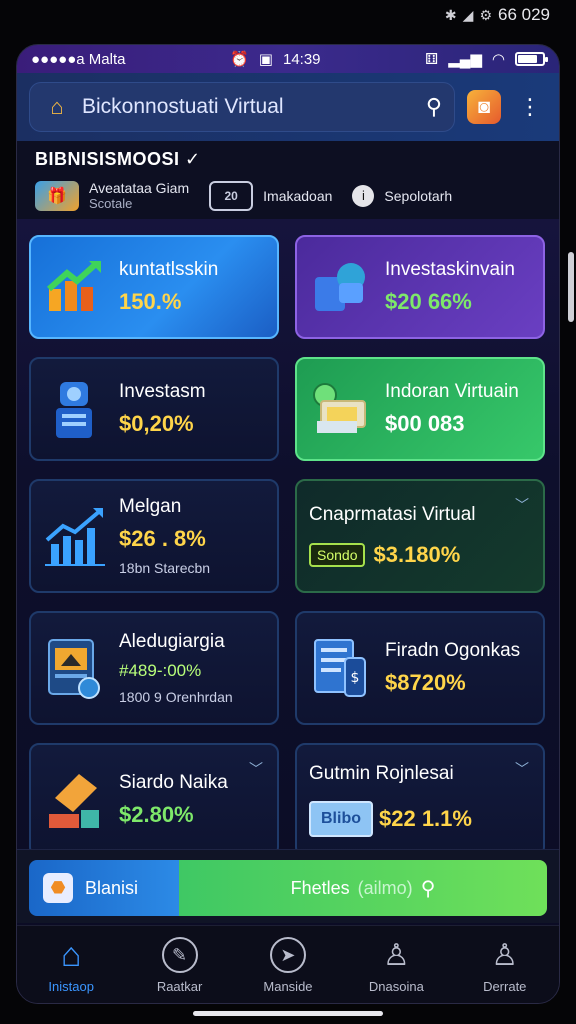 The image size is (576, 1024). What do you see at coordinates (288, 986) in the screenshot?
I see `tab-label: Manside` at bounding box center [288, 986].